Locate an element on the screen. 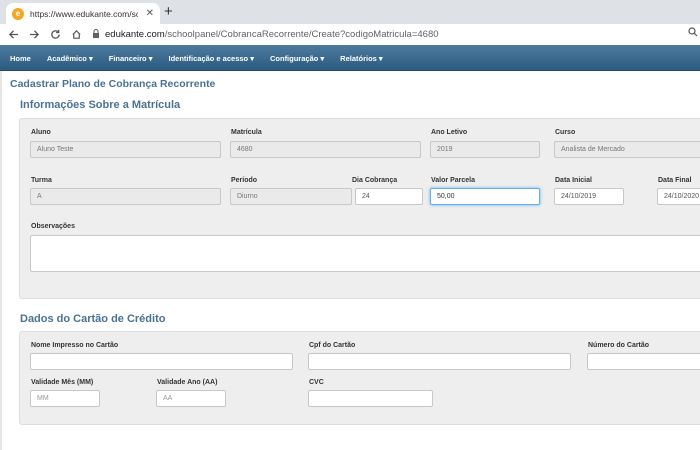 This screenshot has width=700, height=450. page-left-edge is located at coordinates (1, 260).